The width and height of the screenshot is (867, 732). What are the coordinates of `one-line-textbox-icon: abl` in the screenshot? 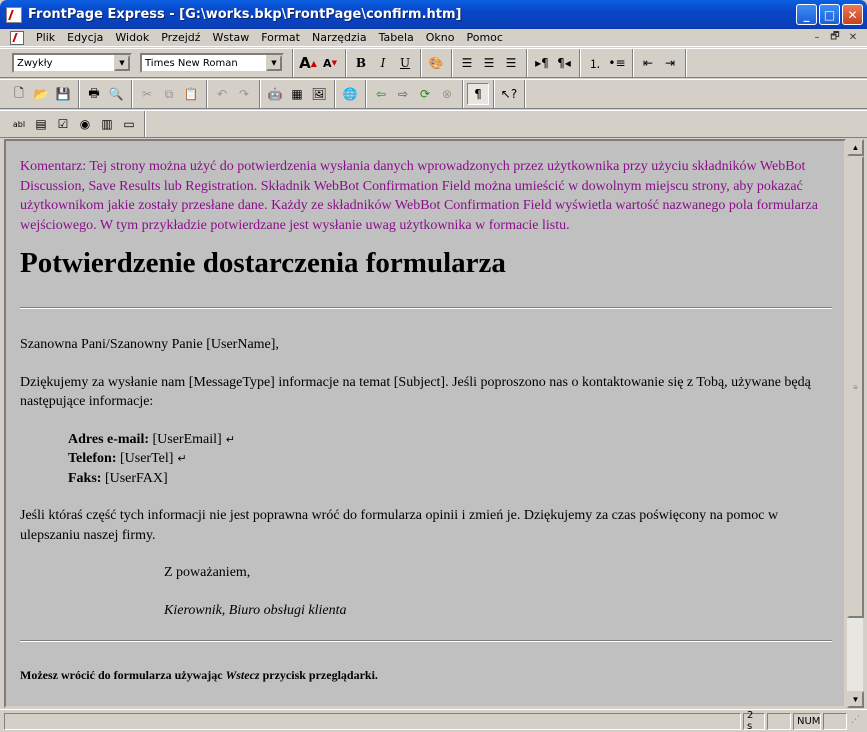 It's located at (19, 124).